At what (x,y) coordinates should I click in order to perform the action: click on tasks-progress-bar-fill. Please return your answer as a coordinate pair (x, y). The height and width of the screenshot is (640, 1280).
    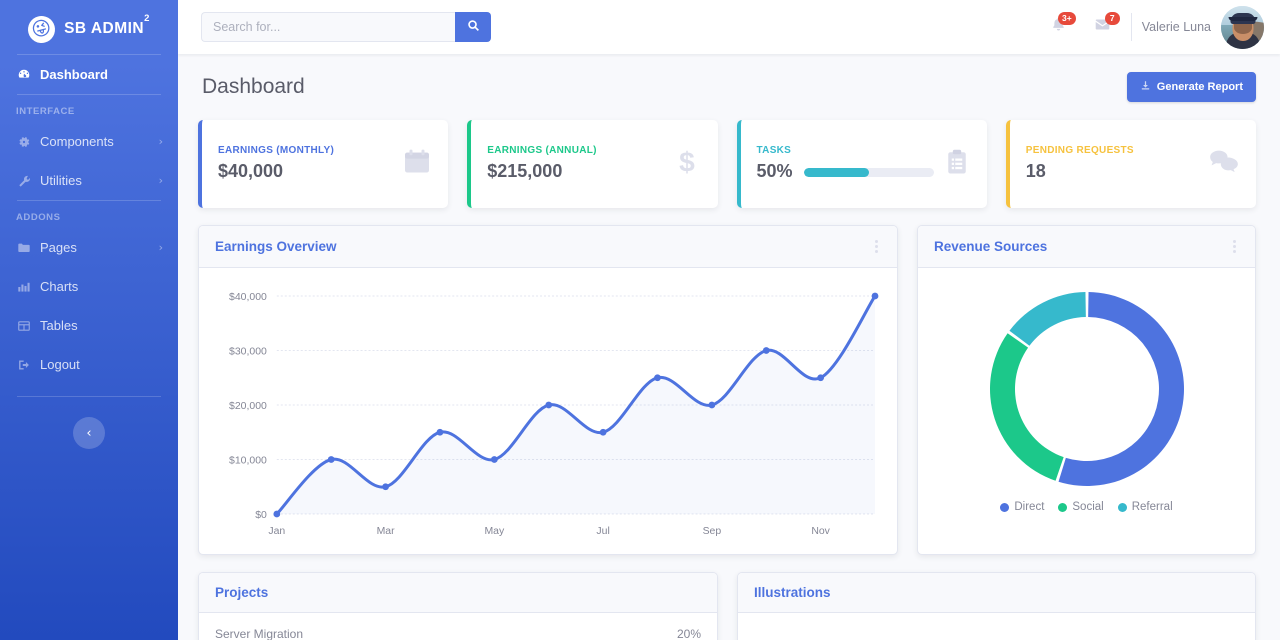
    Looking at the image, I should click on (836, 172).